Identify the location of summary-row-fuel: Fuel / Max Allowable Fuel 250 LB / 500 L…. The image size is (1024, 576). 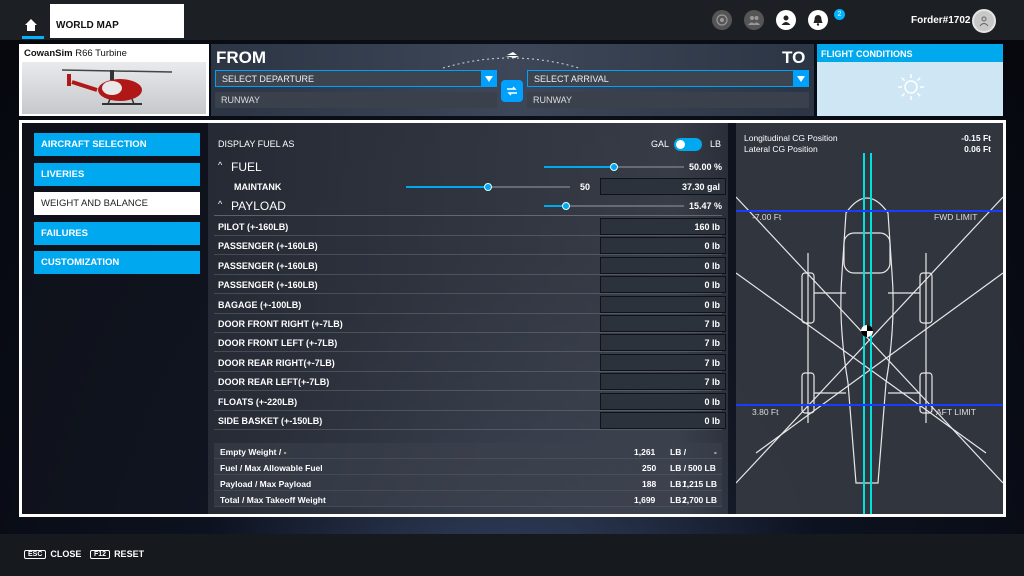
(468, 467).